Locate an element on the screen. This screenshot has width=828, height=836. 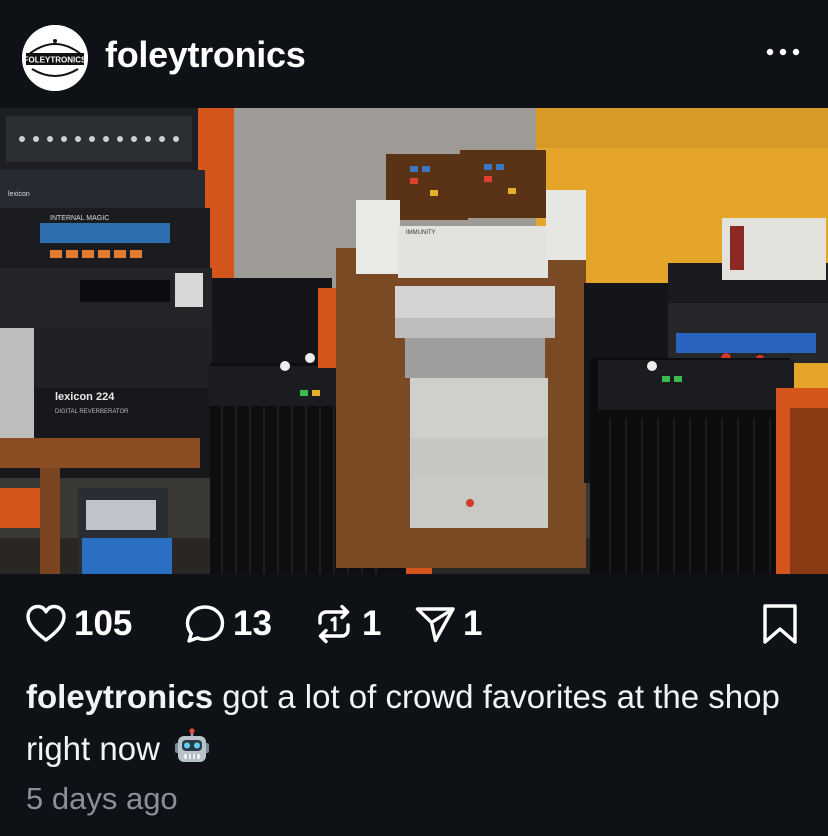
save-button is located at coordinates (780, 624).